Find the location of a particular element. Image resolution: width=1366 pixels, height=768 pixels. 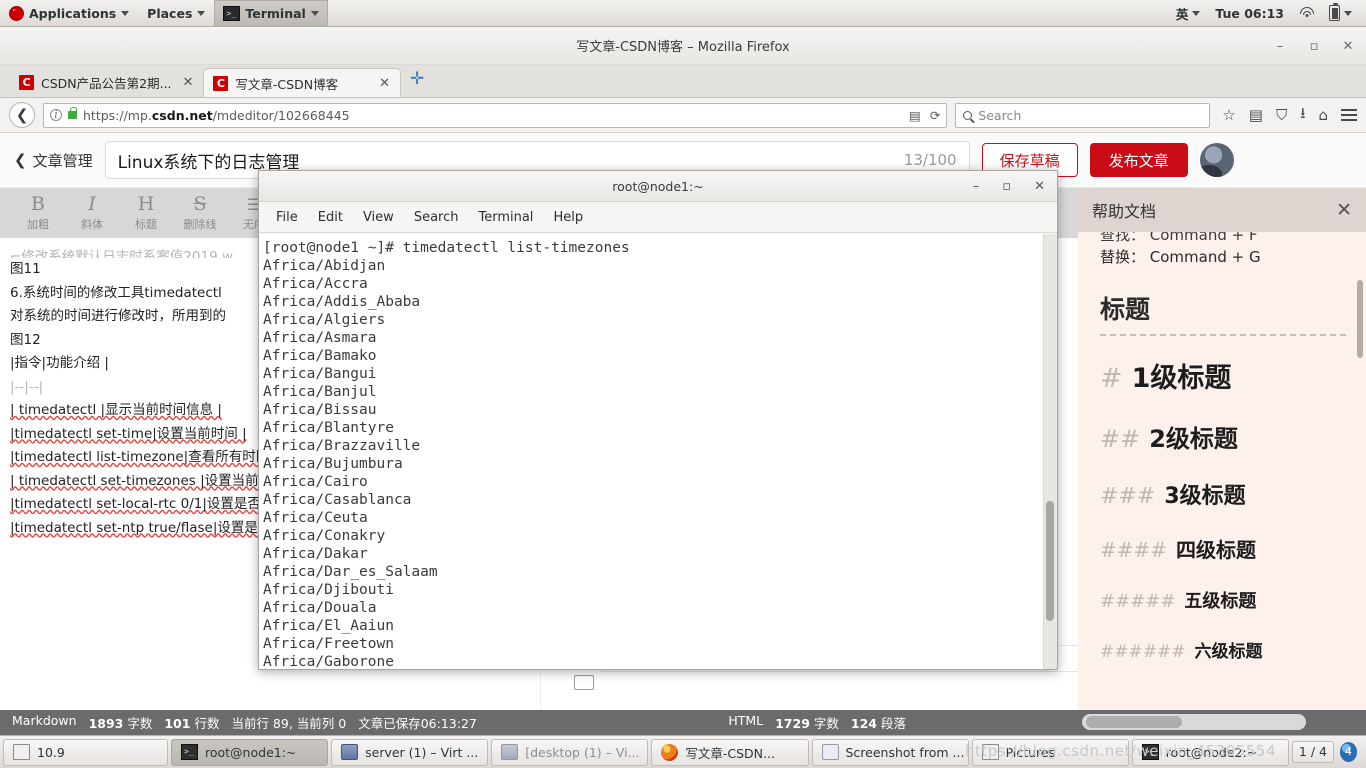

terminal-menu-edit: Edit is located at coordinates (330, 217).